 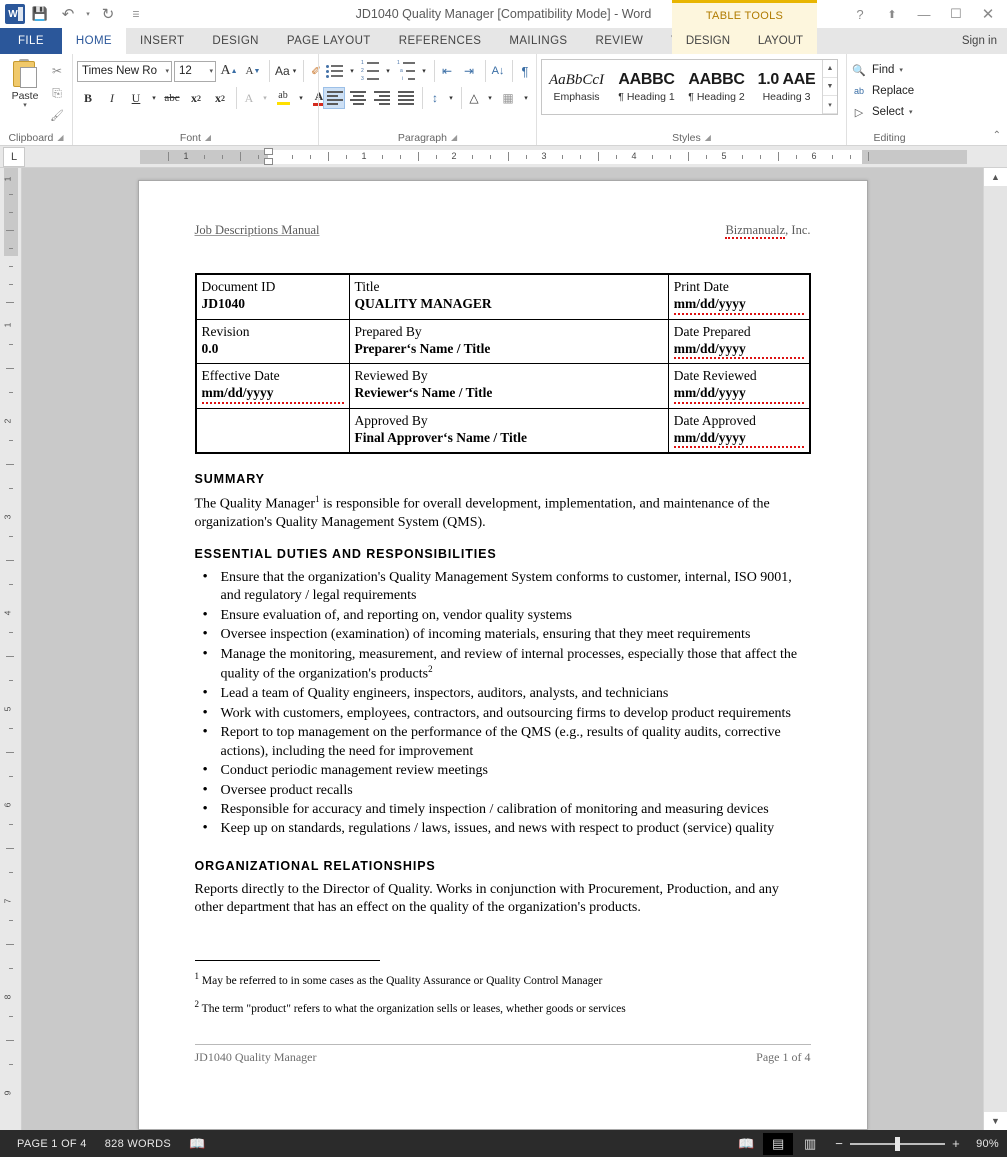 What do you see at coordinates (247, 98) in the screenshot?
I see `text-effects-button: A` at bounding box center [247, 98].